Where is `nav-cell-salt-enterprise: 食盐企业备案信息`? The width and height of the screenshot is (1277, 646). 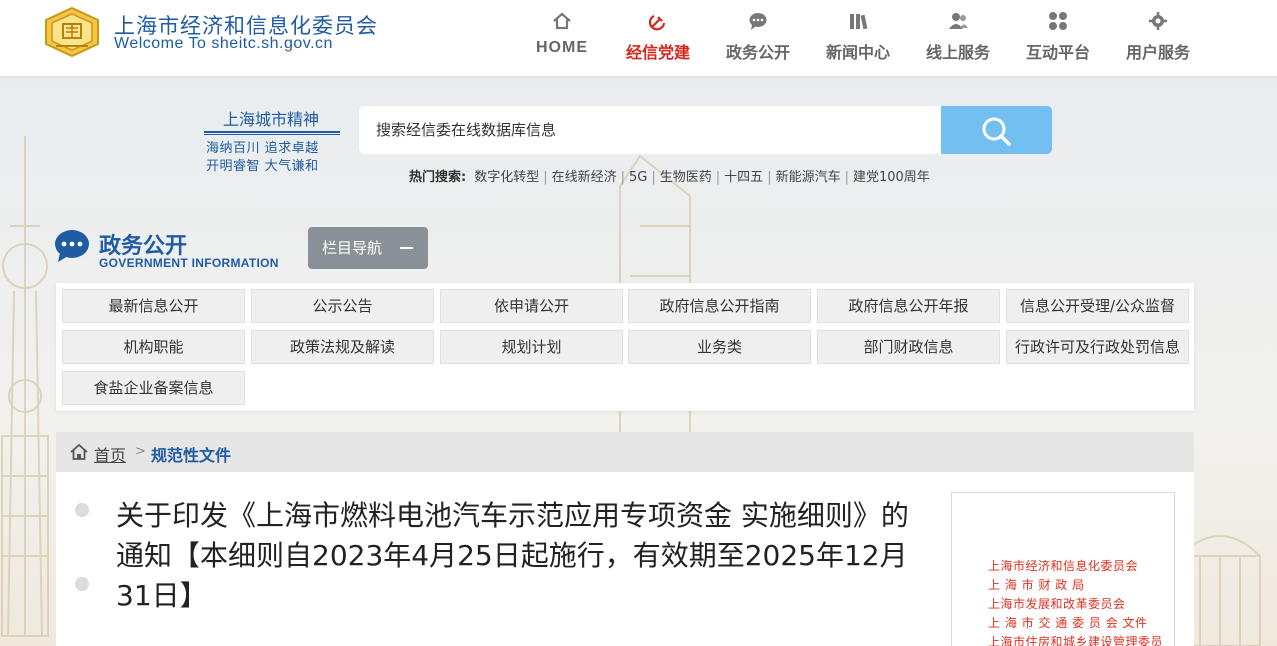
nav-cell-salt-enterprise: 食盐企业备案信息 is located at coordinates (153, 388).